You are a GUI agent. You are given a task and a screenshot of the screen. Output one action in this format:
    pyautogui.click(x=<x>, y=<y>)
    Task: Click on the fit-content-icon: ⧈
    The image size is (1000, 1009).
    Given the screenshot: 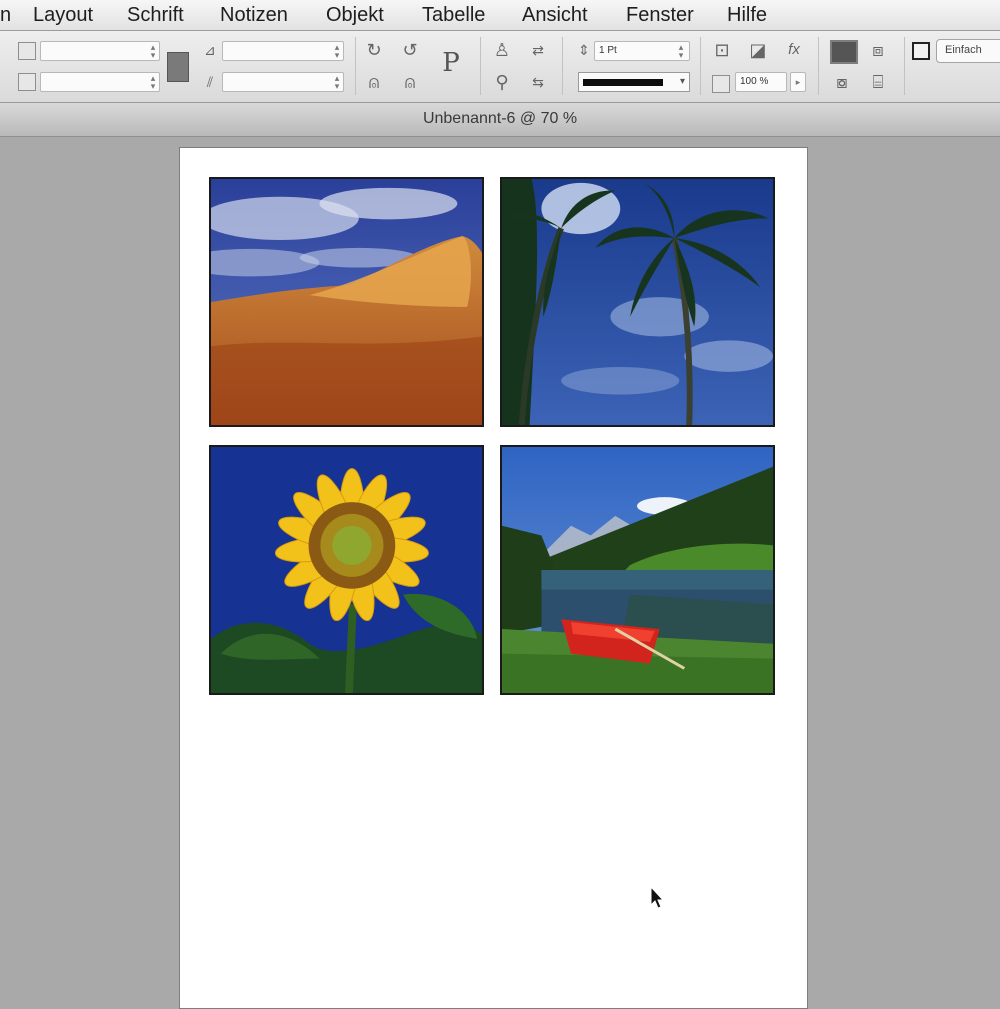 What is the action you would take?
    pyautogui.click(x=878, y=50)
    